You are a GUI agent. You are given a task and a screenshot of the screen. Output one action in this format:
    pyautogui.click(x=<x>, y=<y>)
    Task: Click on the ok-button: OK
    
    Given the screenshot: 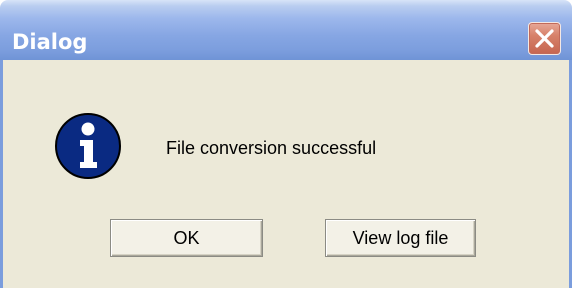 What is the action you would take?
    pyautogui.click(x=186, y=238)
    